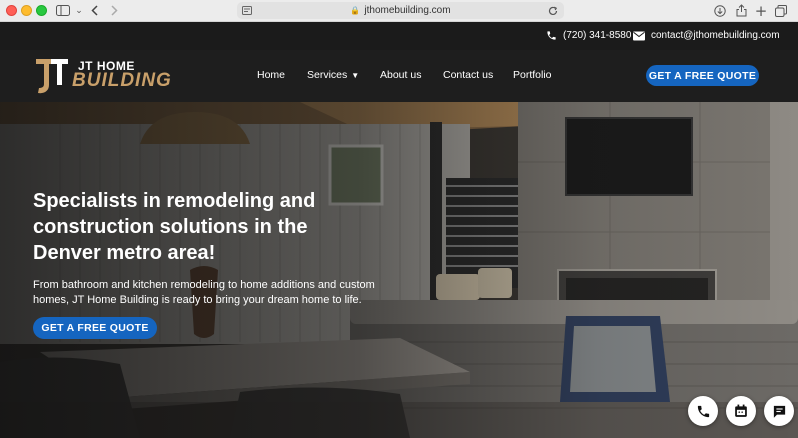 This screenshot has width=798, height=438. What do you see at coordinates (271, 75) in the screenshot?
I see `nav-item-home: Home` at bounding box center [271, 75].